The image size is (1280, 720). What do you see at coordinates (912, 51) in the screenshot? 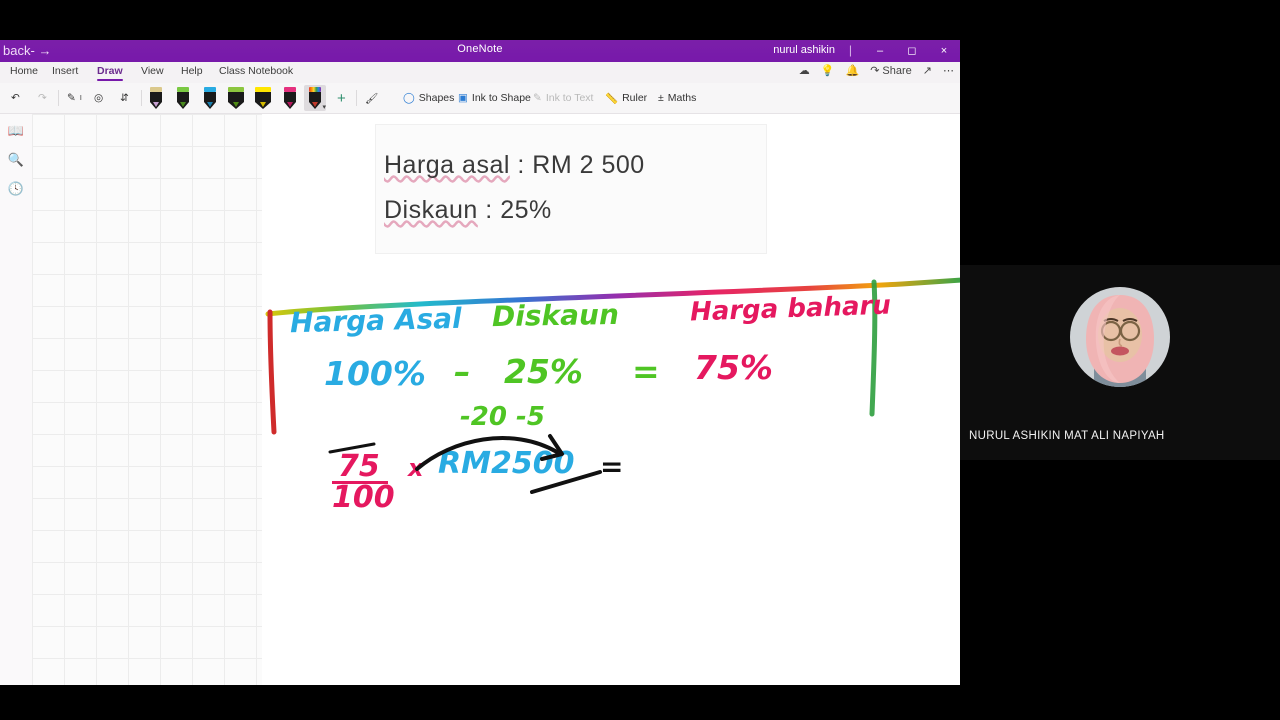
I see `maximize-button: ◻` at bounding box center [912, 51].